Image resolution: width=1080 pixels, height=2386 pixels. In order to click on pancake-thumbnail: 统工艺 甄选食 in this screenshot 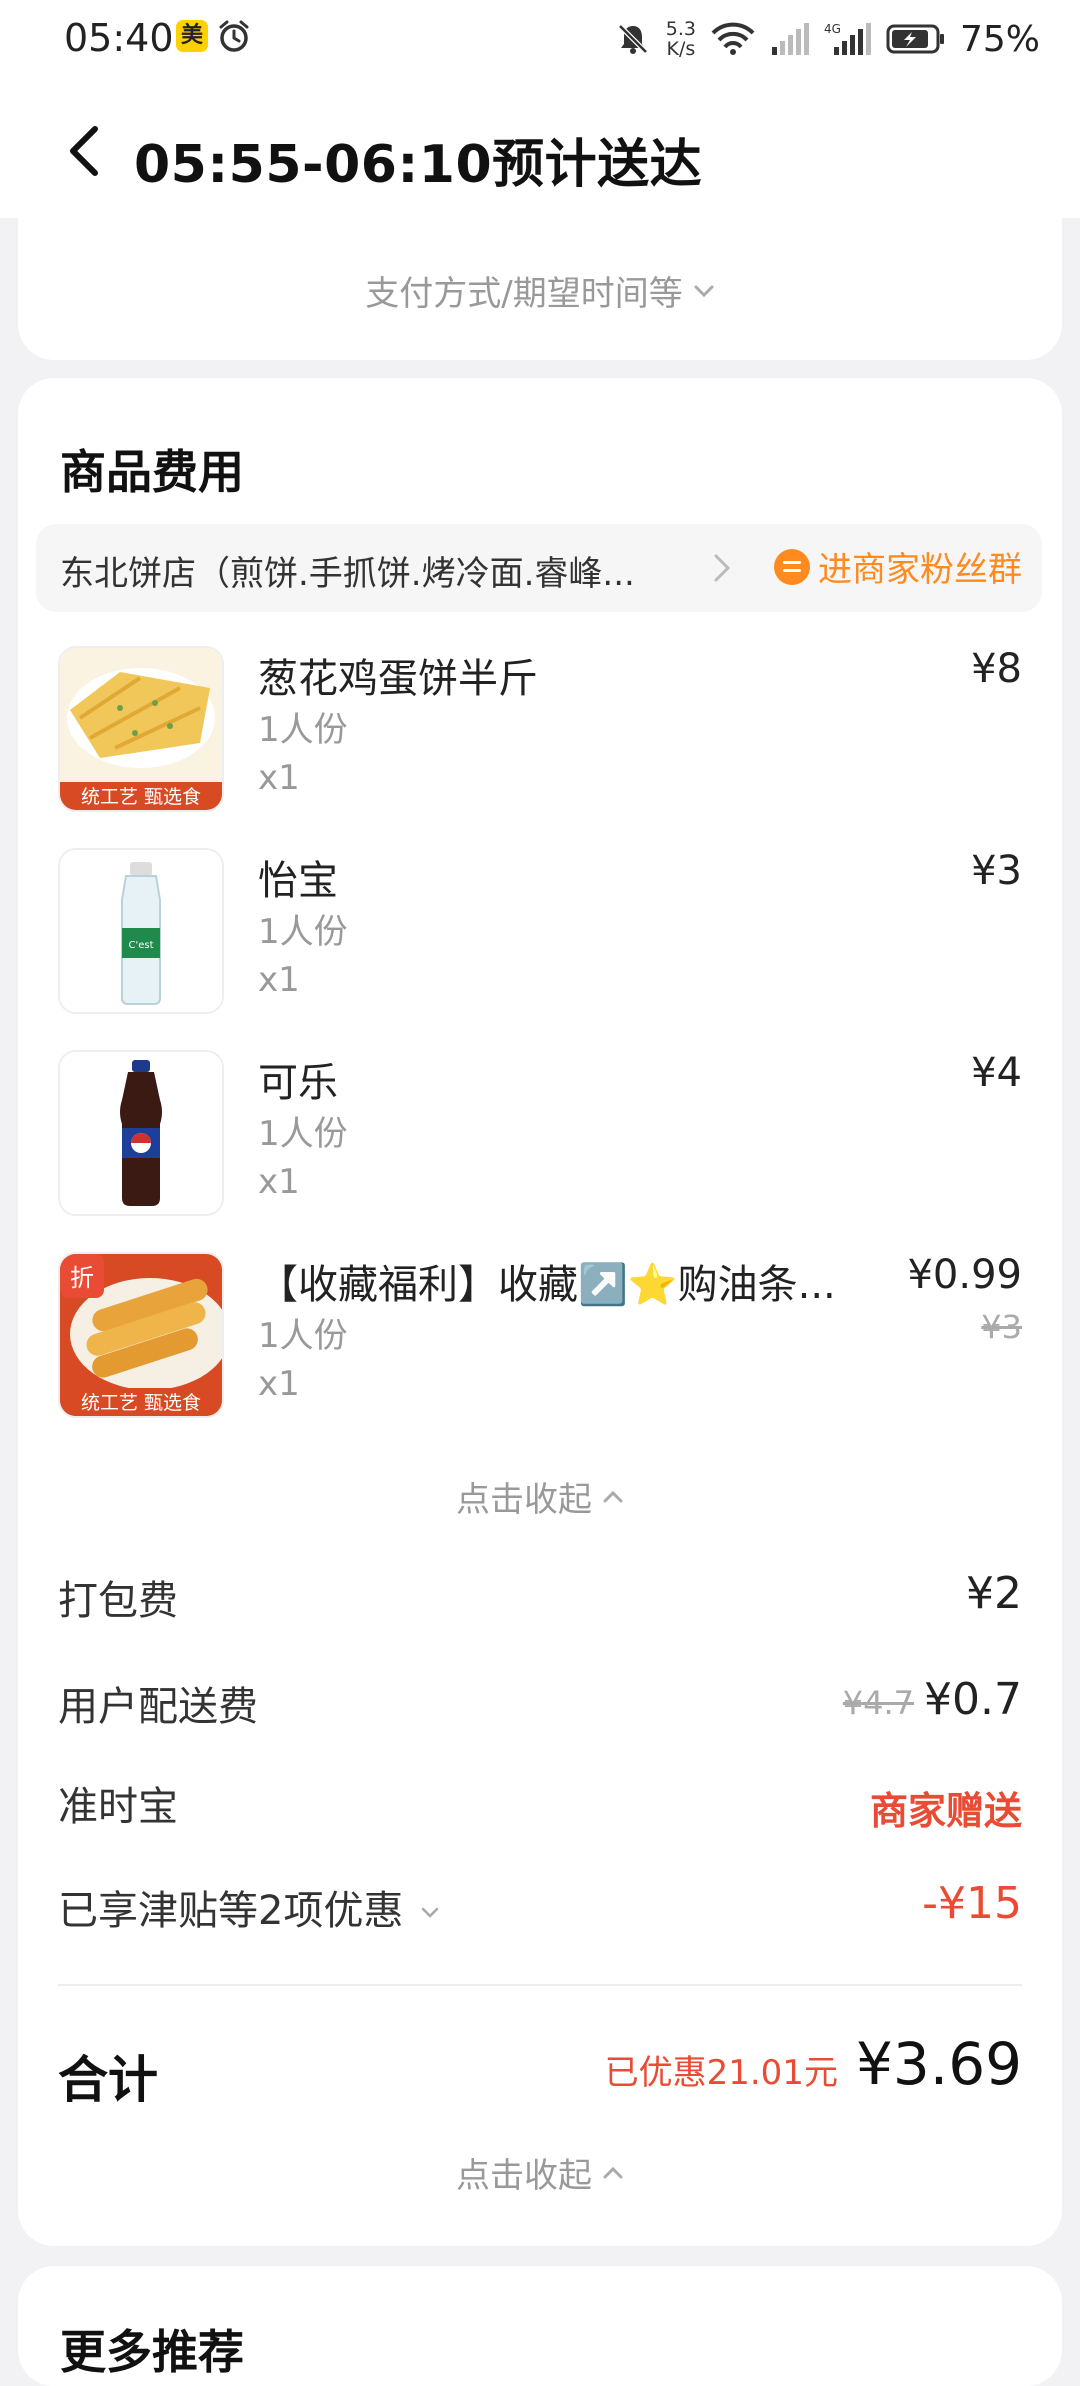, I will do `click(141, 729)`.